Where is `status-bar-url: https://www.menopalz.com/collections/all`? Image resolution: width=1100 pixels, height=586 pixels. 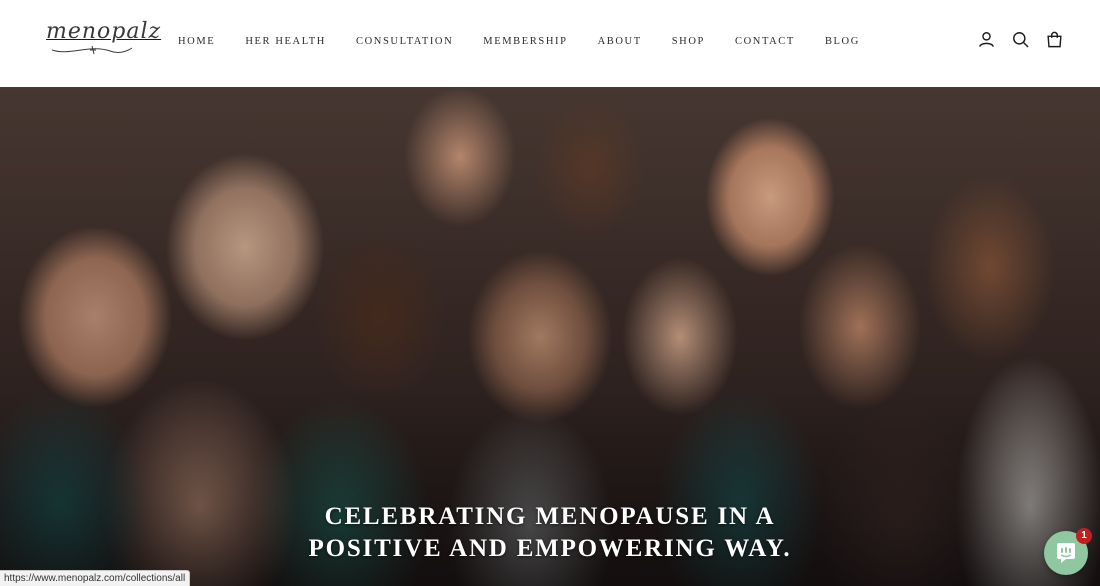 status-bar-url: https://www.menopalz.com/collections/all is located at coordinates (95, 578).